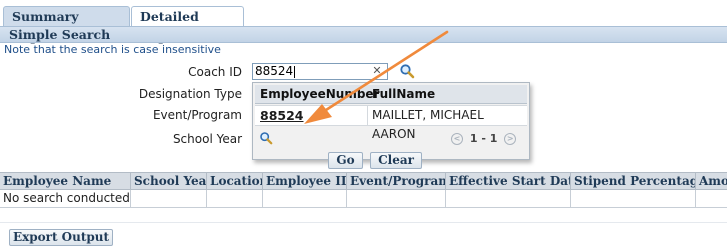  I want to click on lov-pager-range: 1 - 1, so click(483, 138).